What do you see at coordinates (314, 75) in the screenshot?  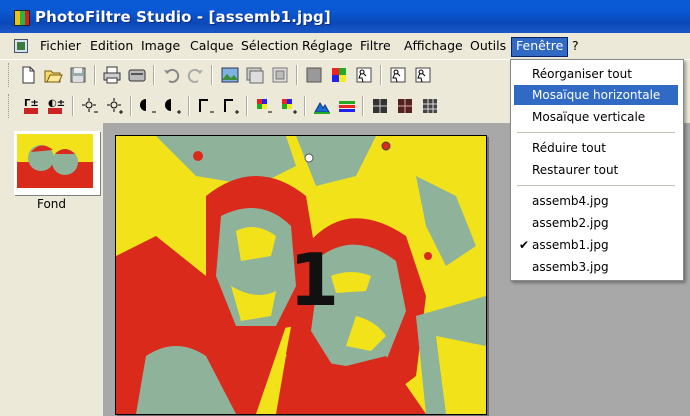 I see `gray-icon` at bounding box center [314, 75].